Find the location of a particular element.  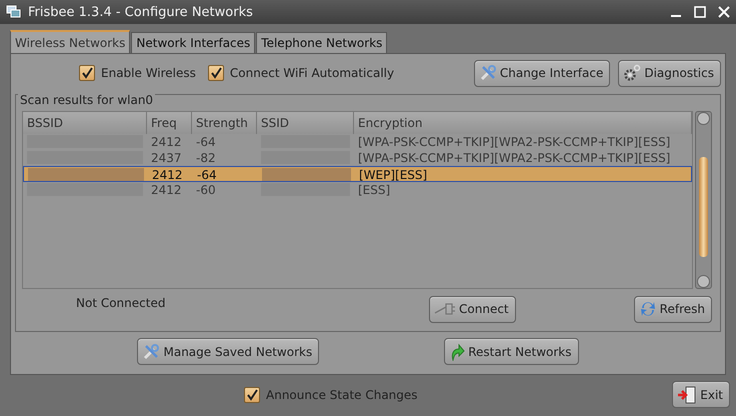

plug-icon is located at coordinates (445, 309).